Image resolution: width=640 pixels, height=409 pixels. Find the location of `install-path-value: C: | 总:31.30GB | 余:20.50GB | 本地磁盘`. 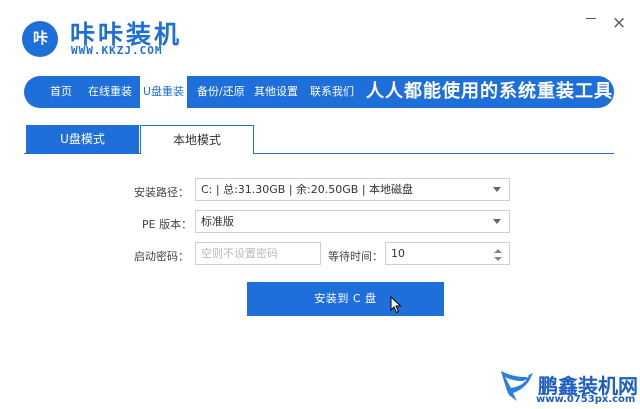

install-path-value: C: | 总:31.30GB | 余:20.50GB | 本地磁盘 is located at coordinates (307, 189).